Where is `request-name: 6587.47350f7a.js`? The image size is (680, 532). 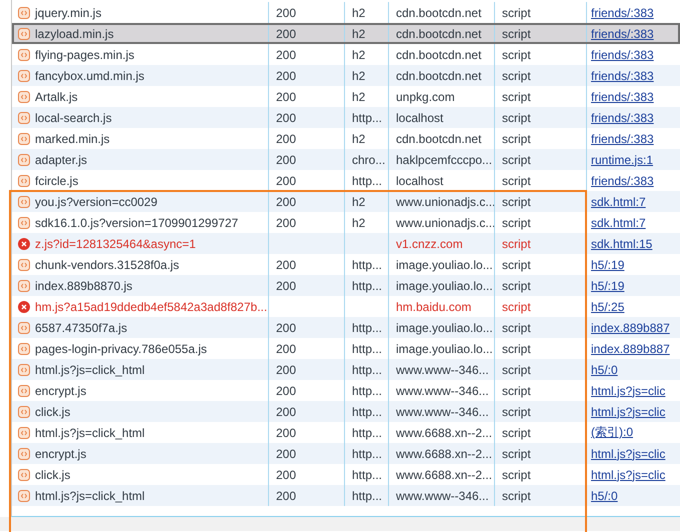
request-name: 6587.47350f7a.js is located at coordinates (81, 327).